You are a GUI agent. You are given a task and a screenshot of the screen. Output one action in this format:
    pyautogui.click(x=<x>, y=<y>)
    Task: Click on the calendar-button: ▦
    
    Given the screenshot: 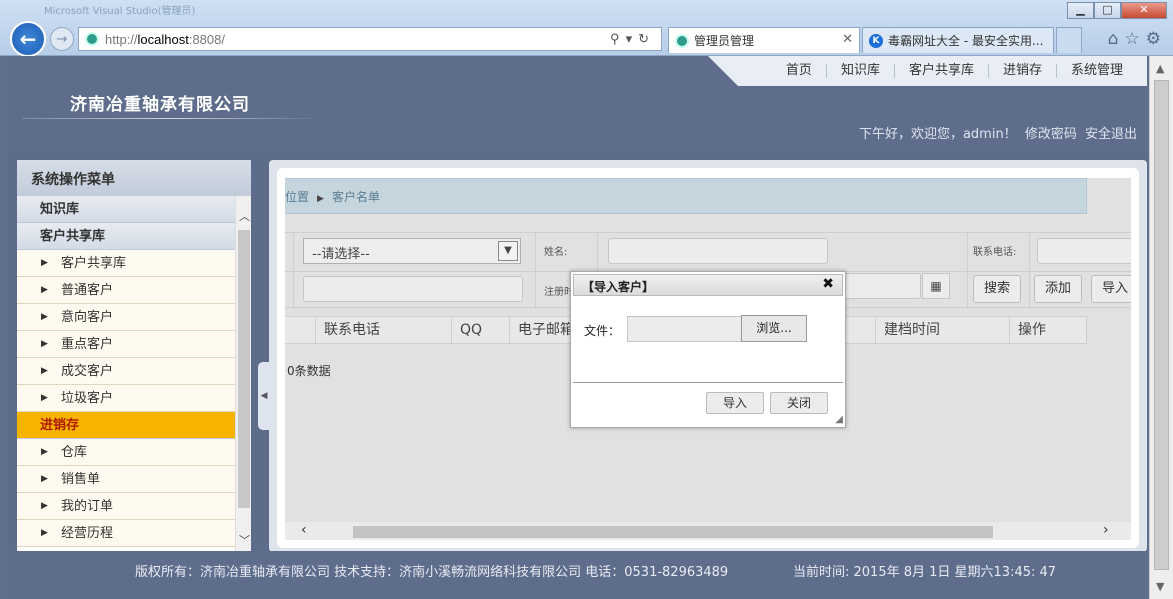 What is the action you would take?
    pyautogui.click(x=936, y=286)
    